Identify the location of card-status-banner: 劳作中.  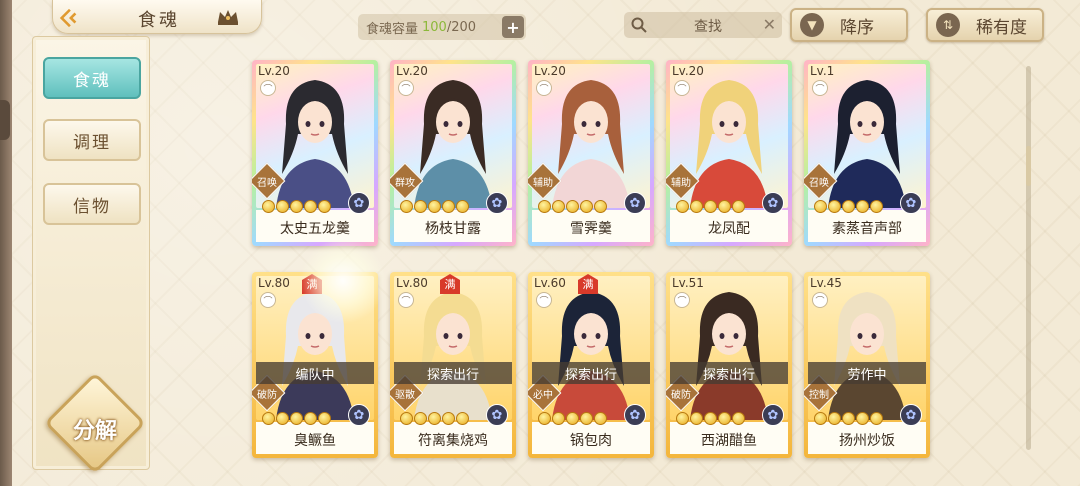
(867, 373).